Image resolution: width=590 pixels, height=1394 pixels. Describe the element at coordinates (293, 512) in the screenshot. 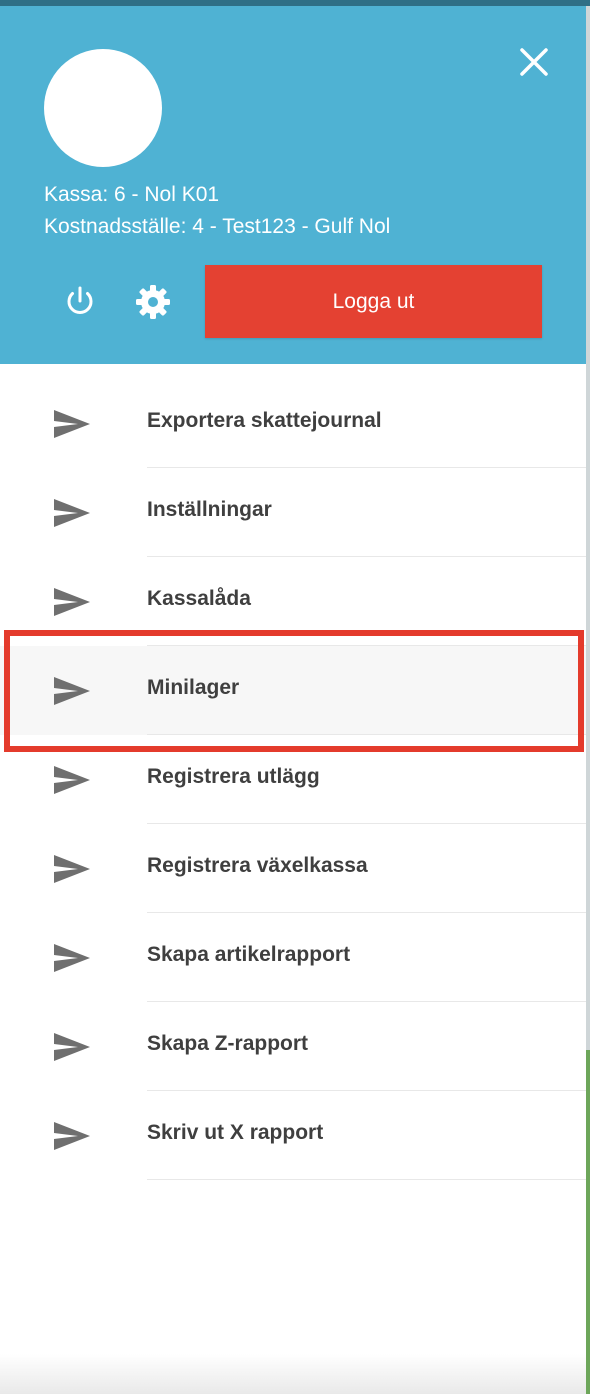

I see `menu-item-installningar: Inställningar` at that location.